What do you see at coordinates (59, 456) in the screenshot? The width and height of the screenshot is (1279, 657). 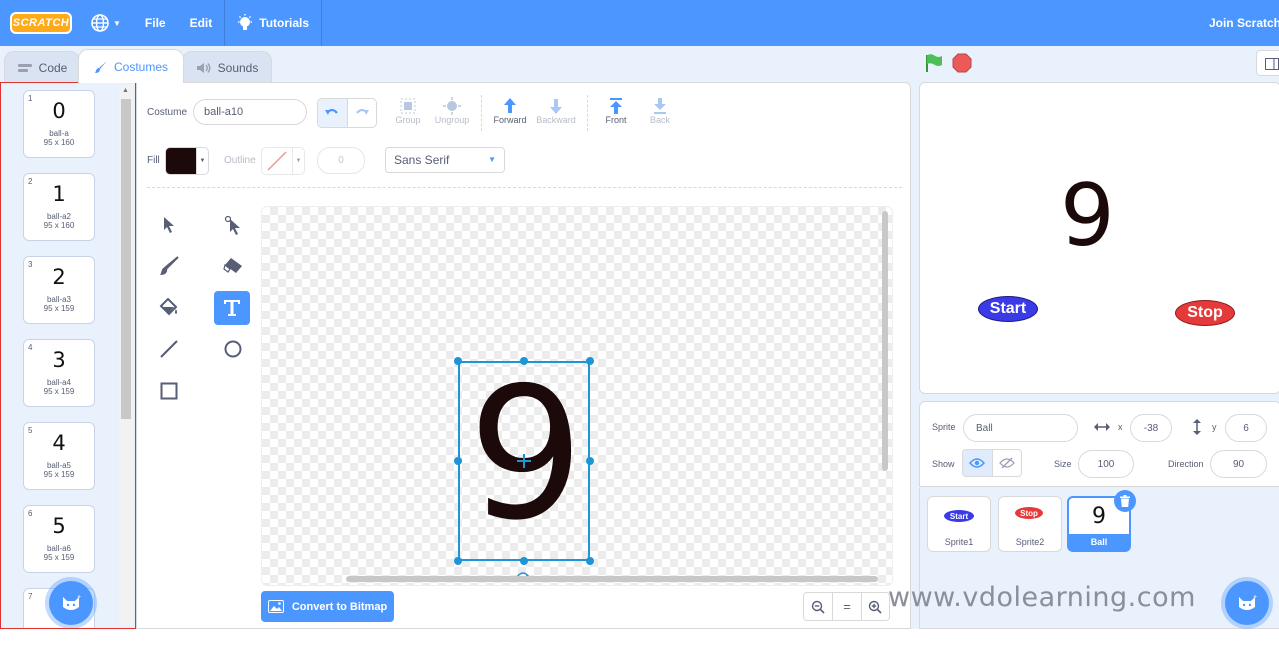 I see `costume-item: 5 4 ball-a5 95 x 159` at bounding box center [59, 456].